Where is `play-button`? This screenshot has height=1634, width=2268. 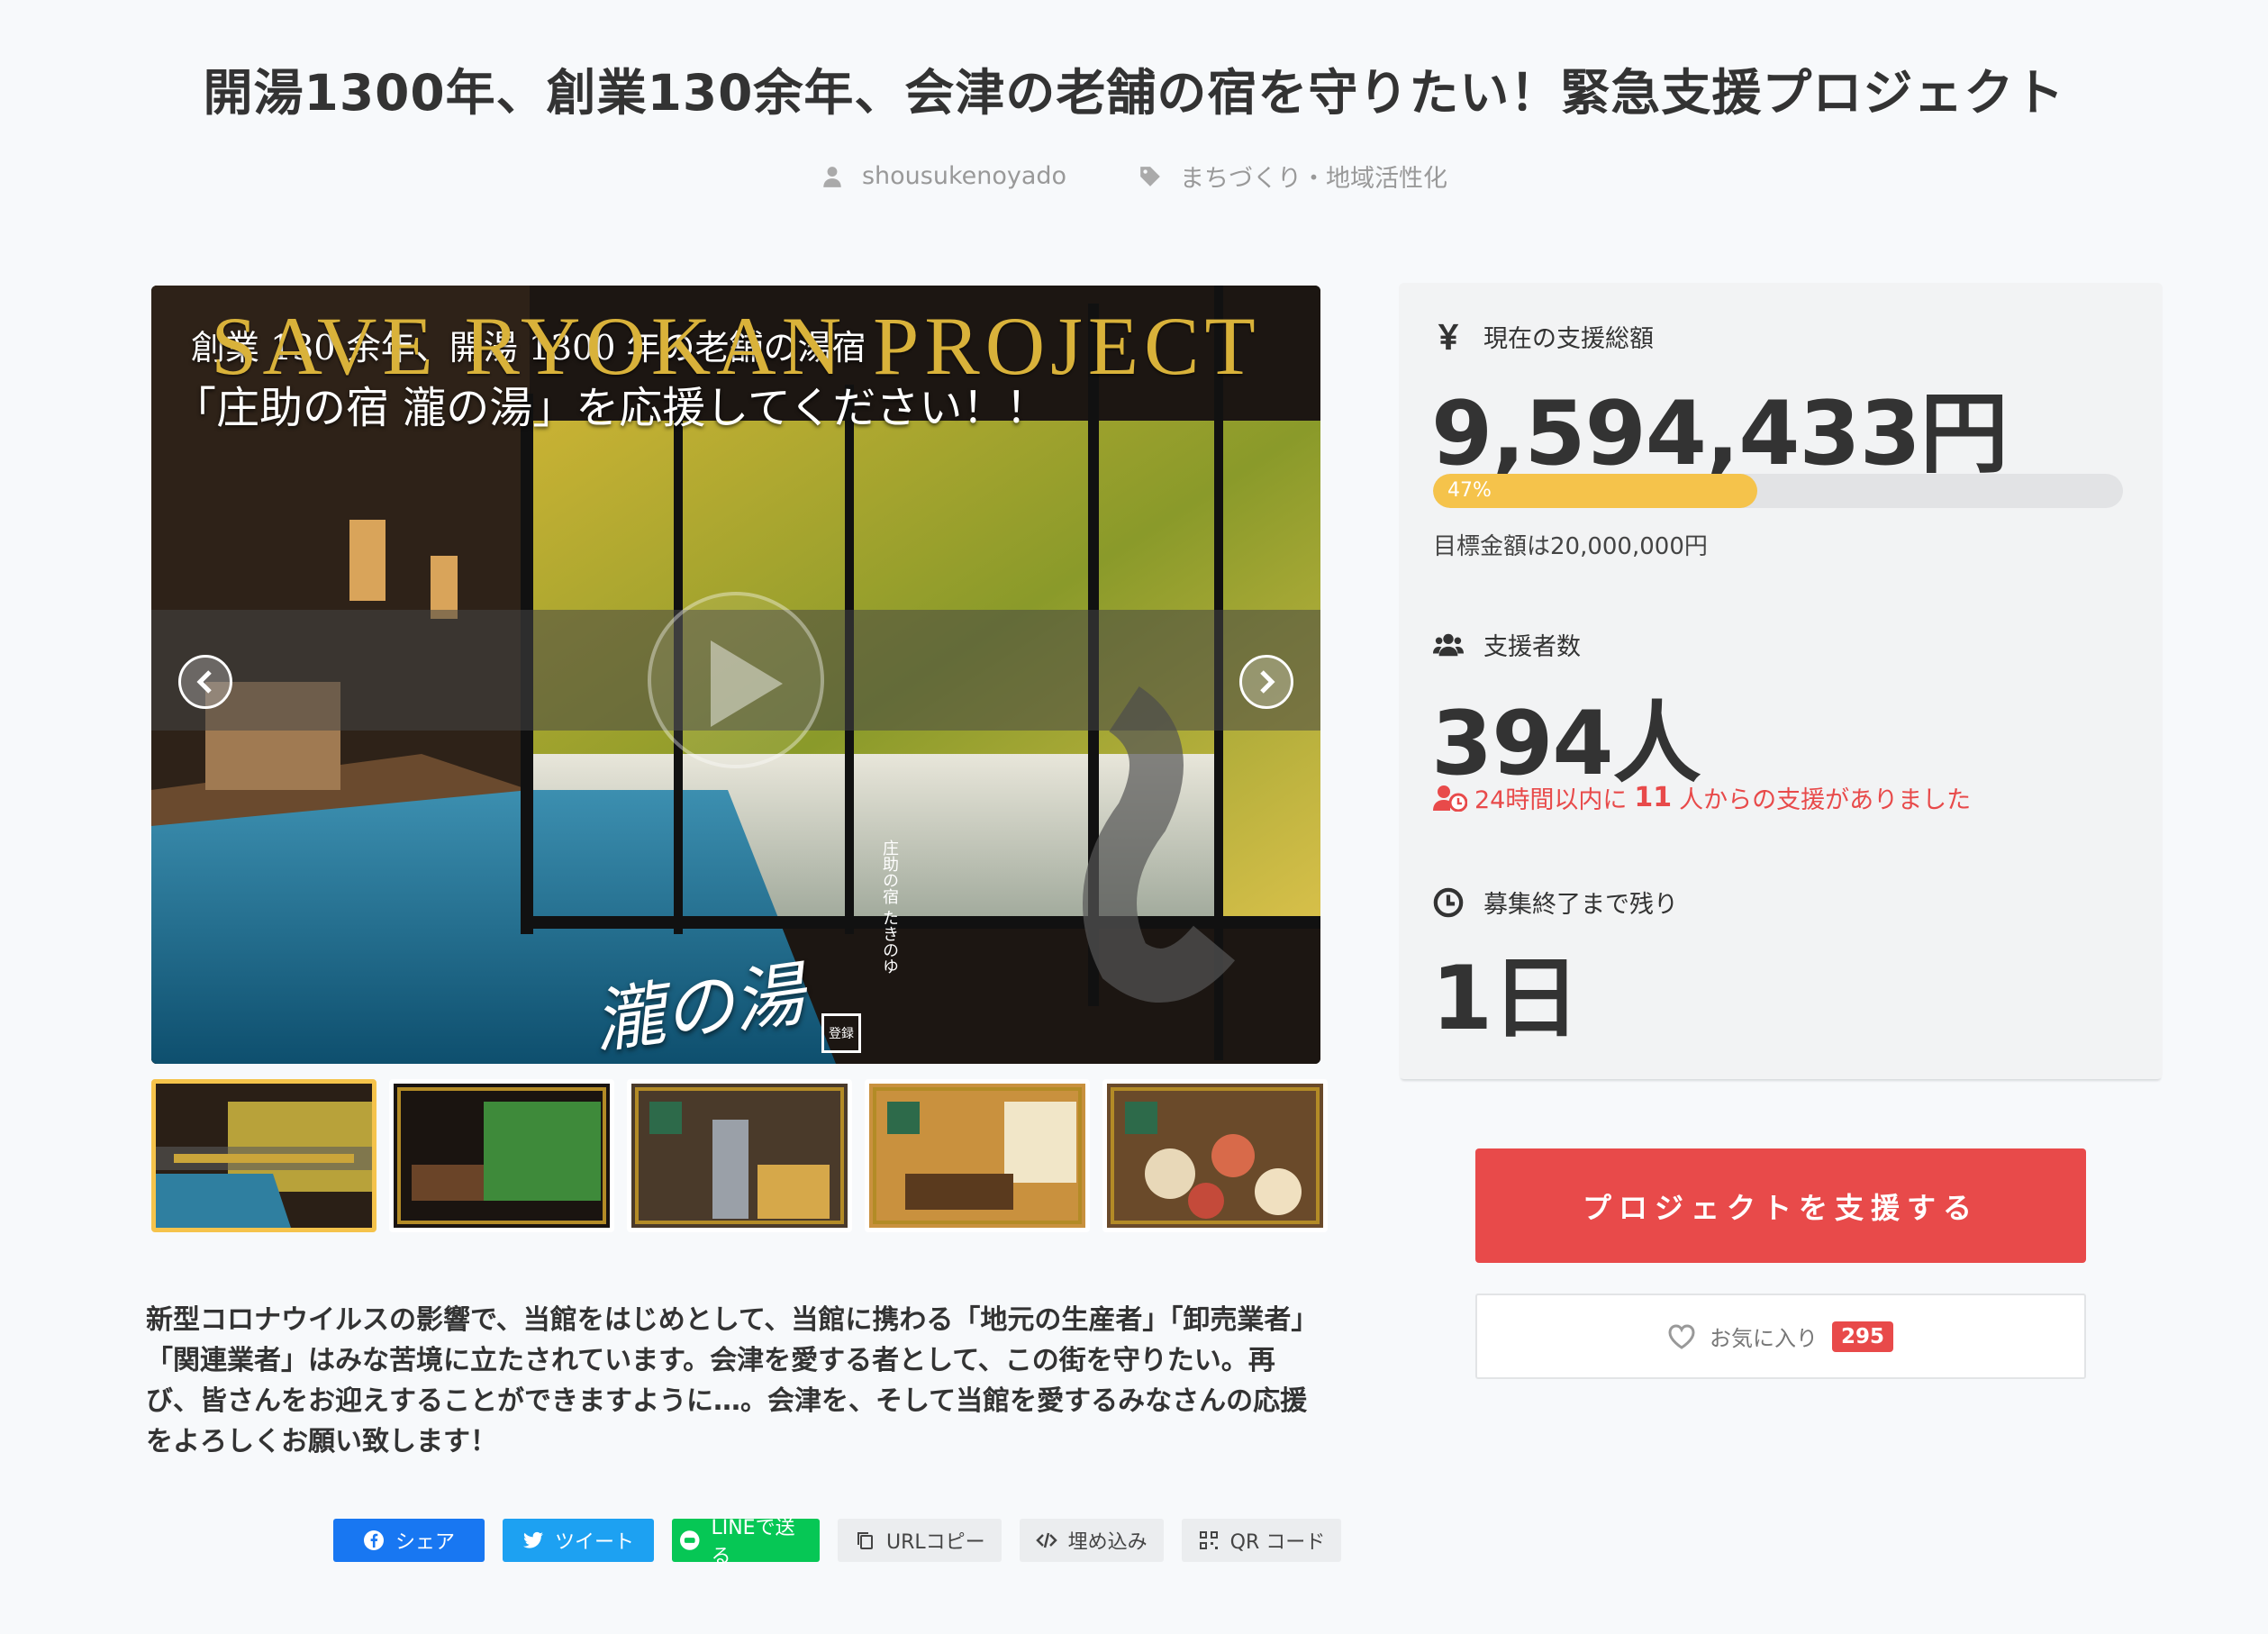
play-button is located at coordinates (736, 680).